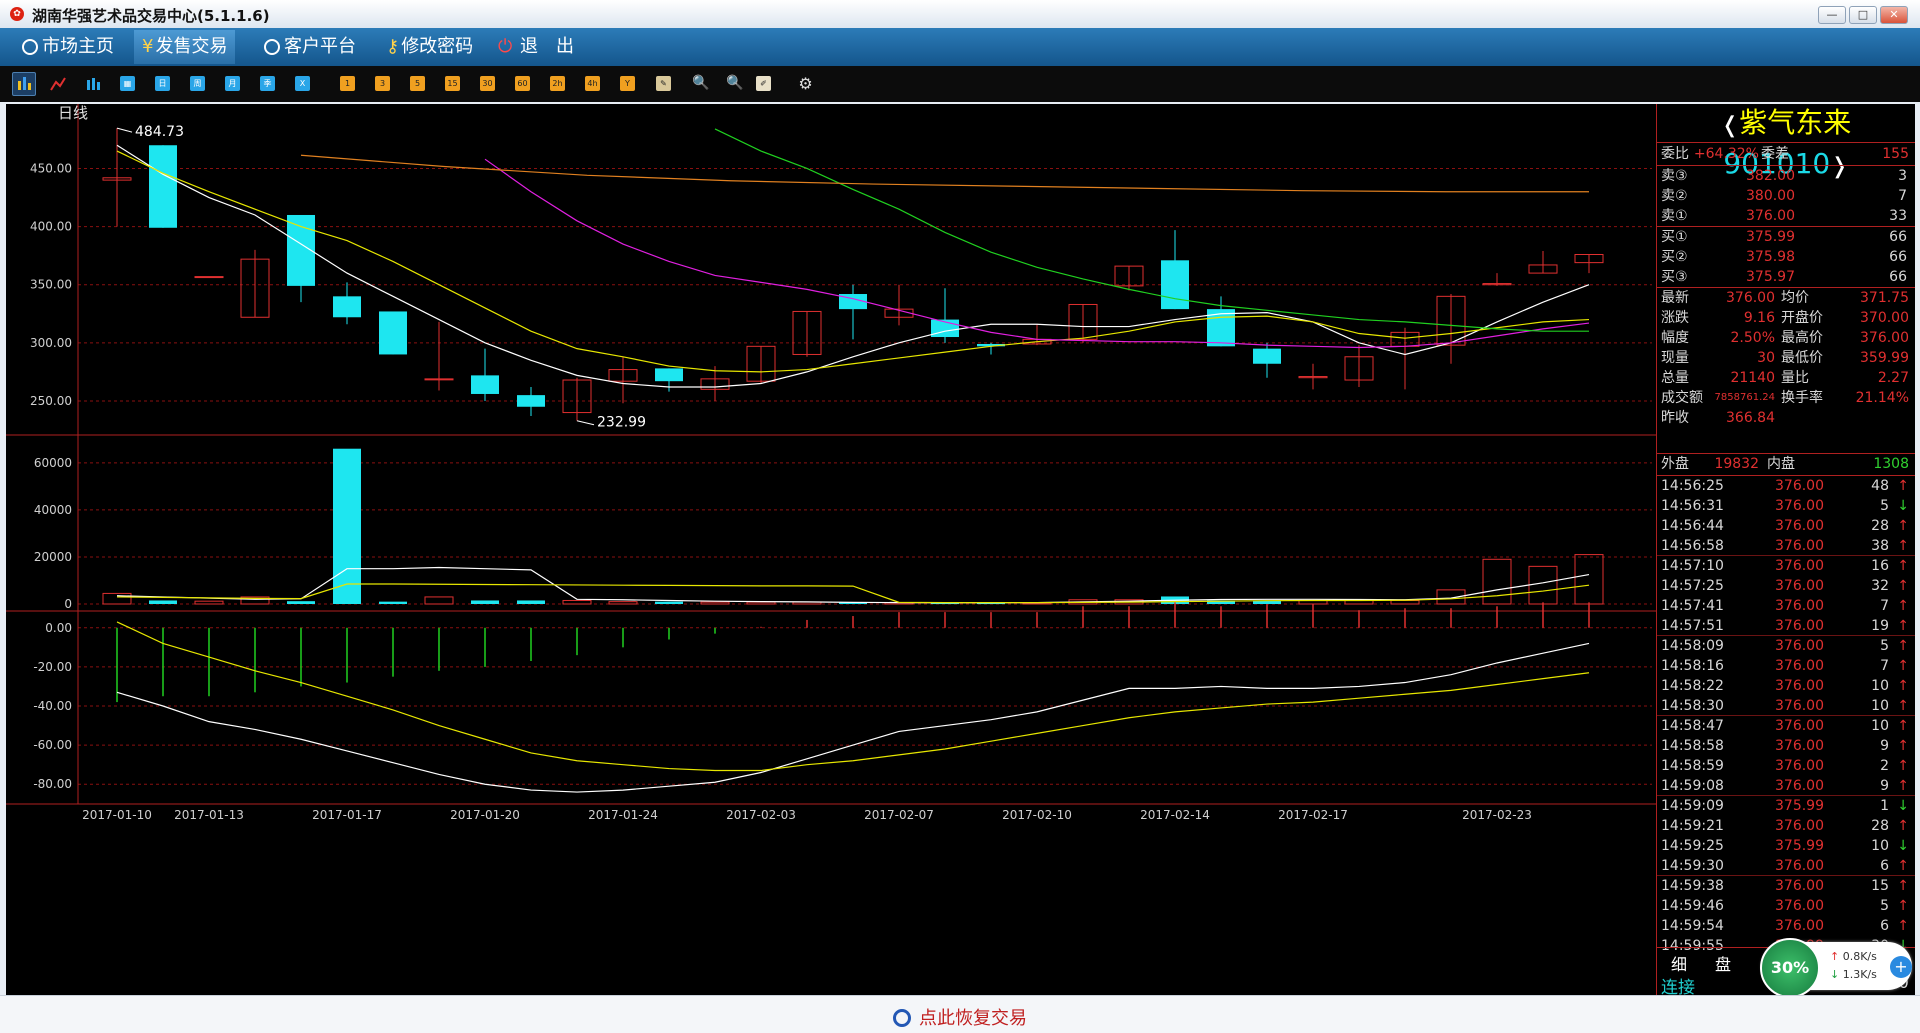  I want to click on tab-detail: 细, so click(1679, 963).